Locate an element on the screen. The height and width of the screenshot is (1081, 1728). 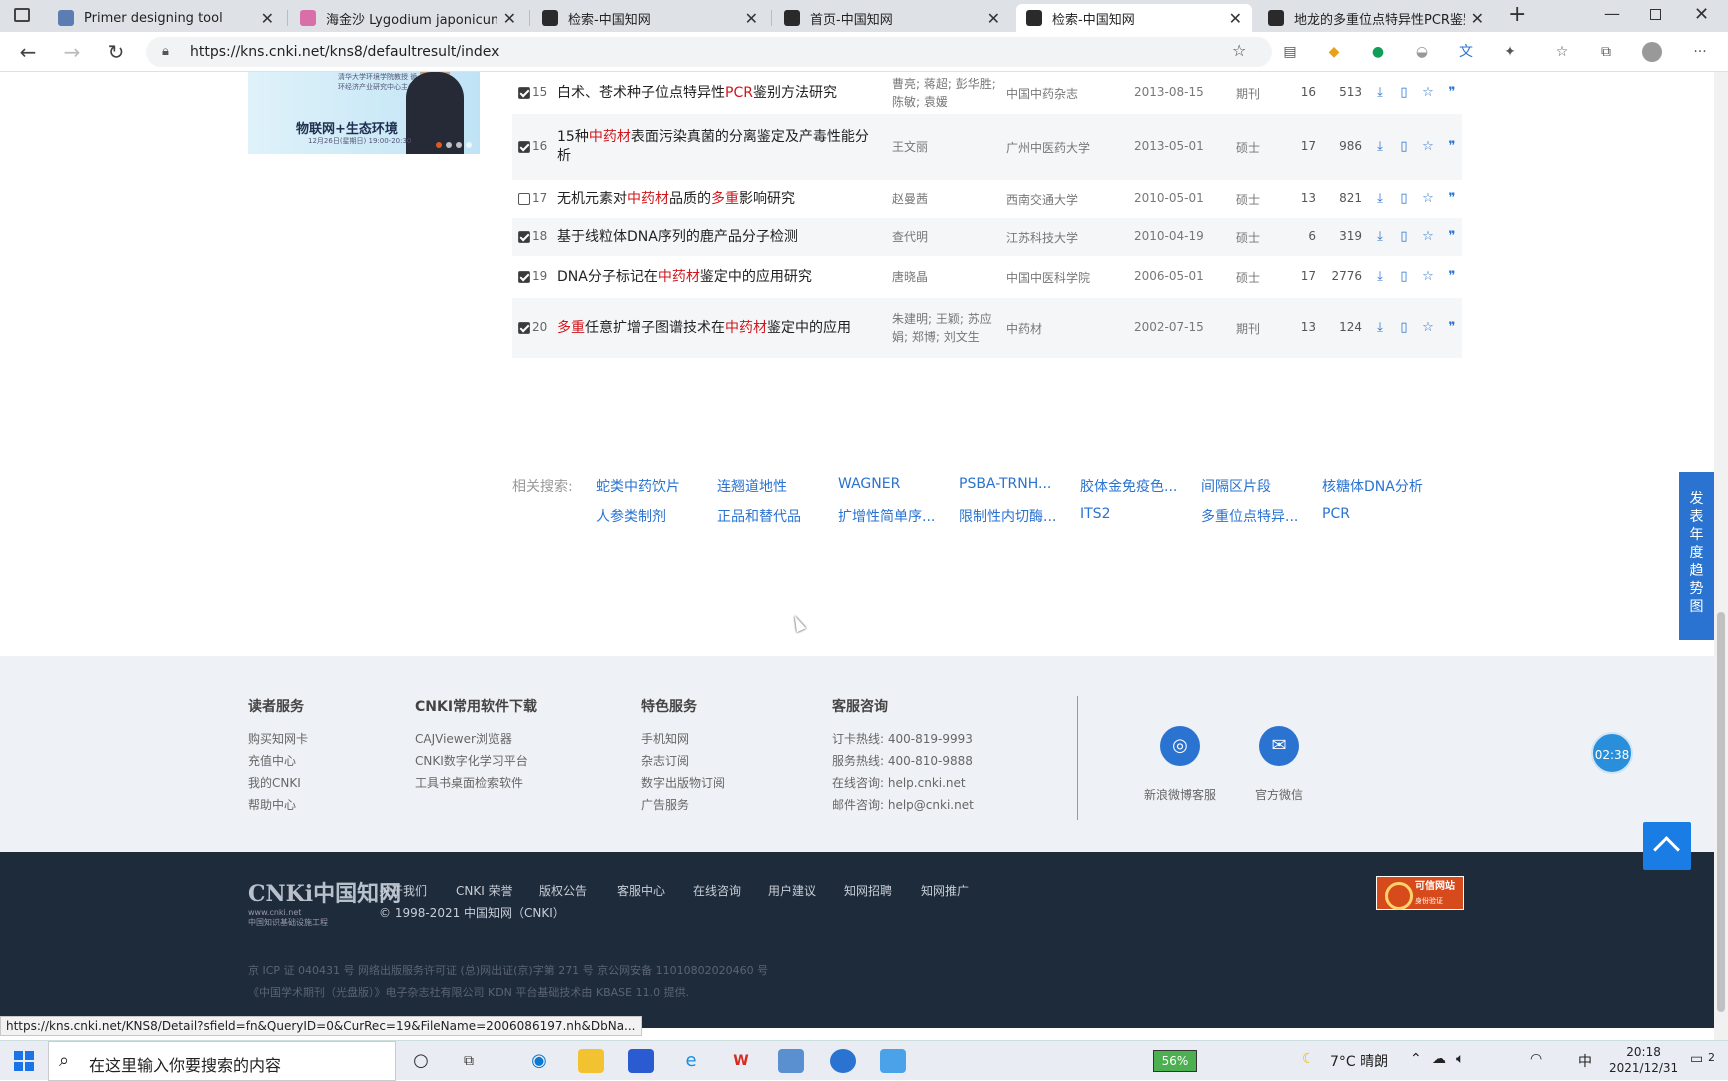
footer-link: 服务热线: 400-810-9888 is located at coordinates (903, 761).